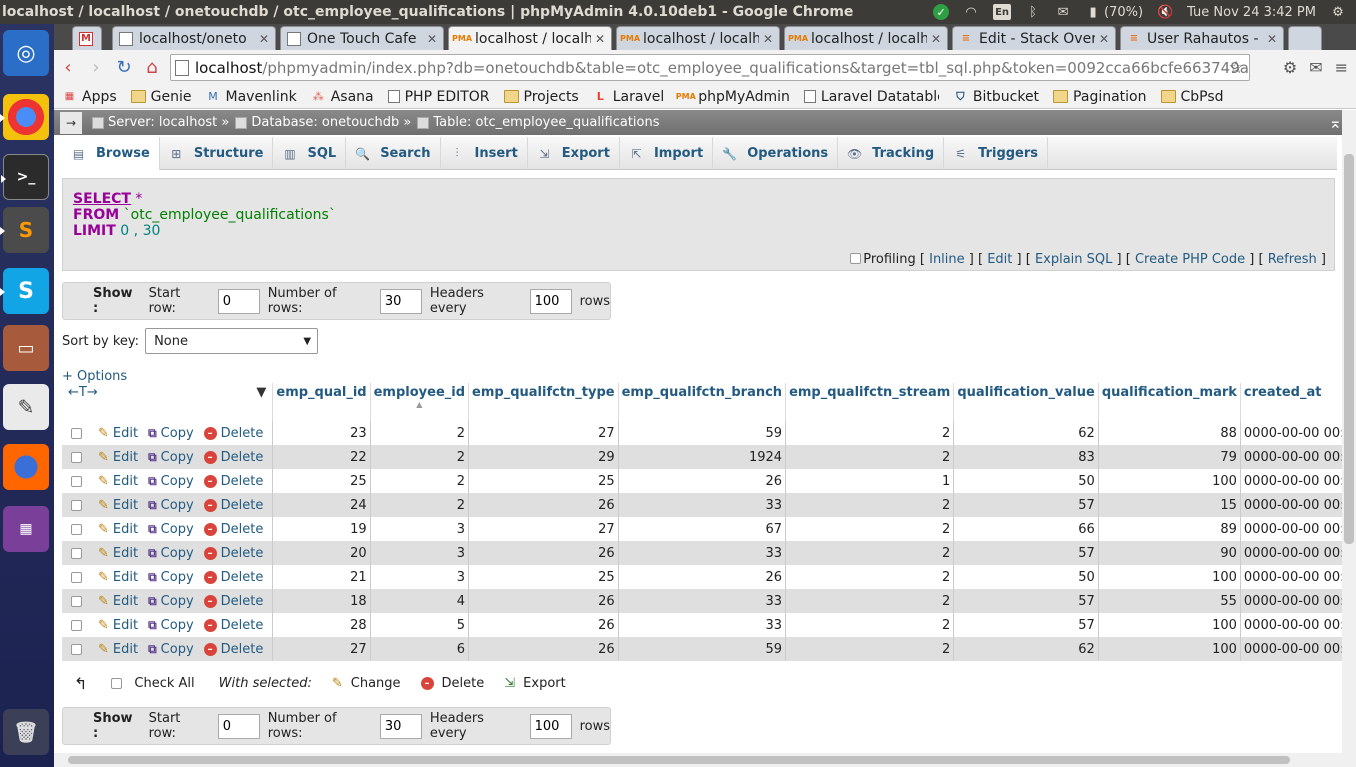 The image size is (1356, 767). What do you see at coordinates (94, 376) in the screenshot?
I see `options-toggle: + Options` at bounding box center [94, 376].